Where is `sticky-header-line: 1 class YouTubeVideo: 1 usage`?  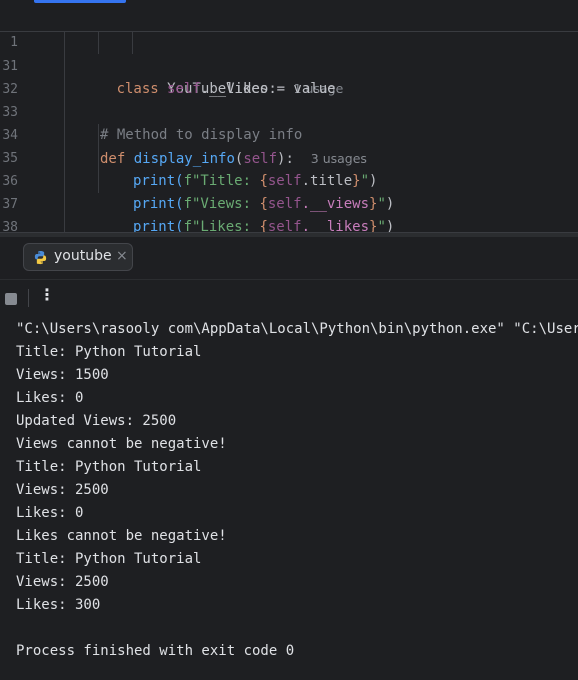
sticky-header-line: 1 class YouTubeVideo: 1 usage is located at coordinates (289, 52).